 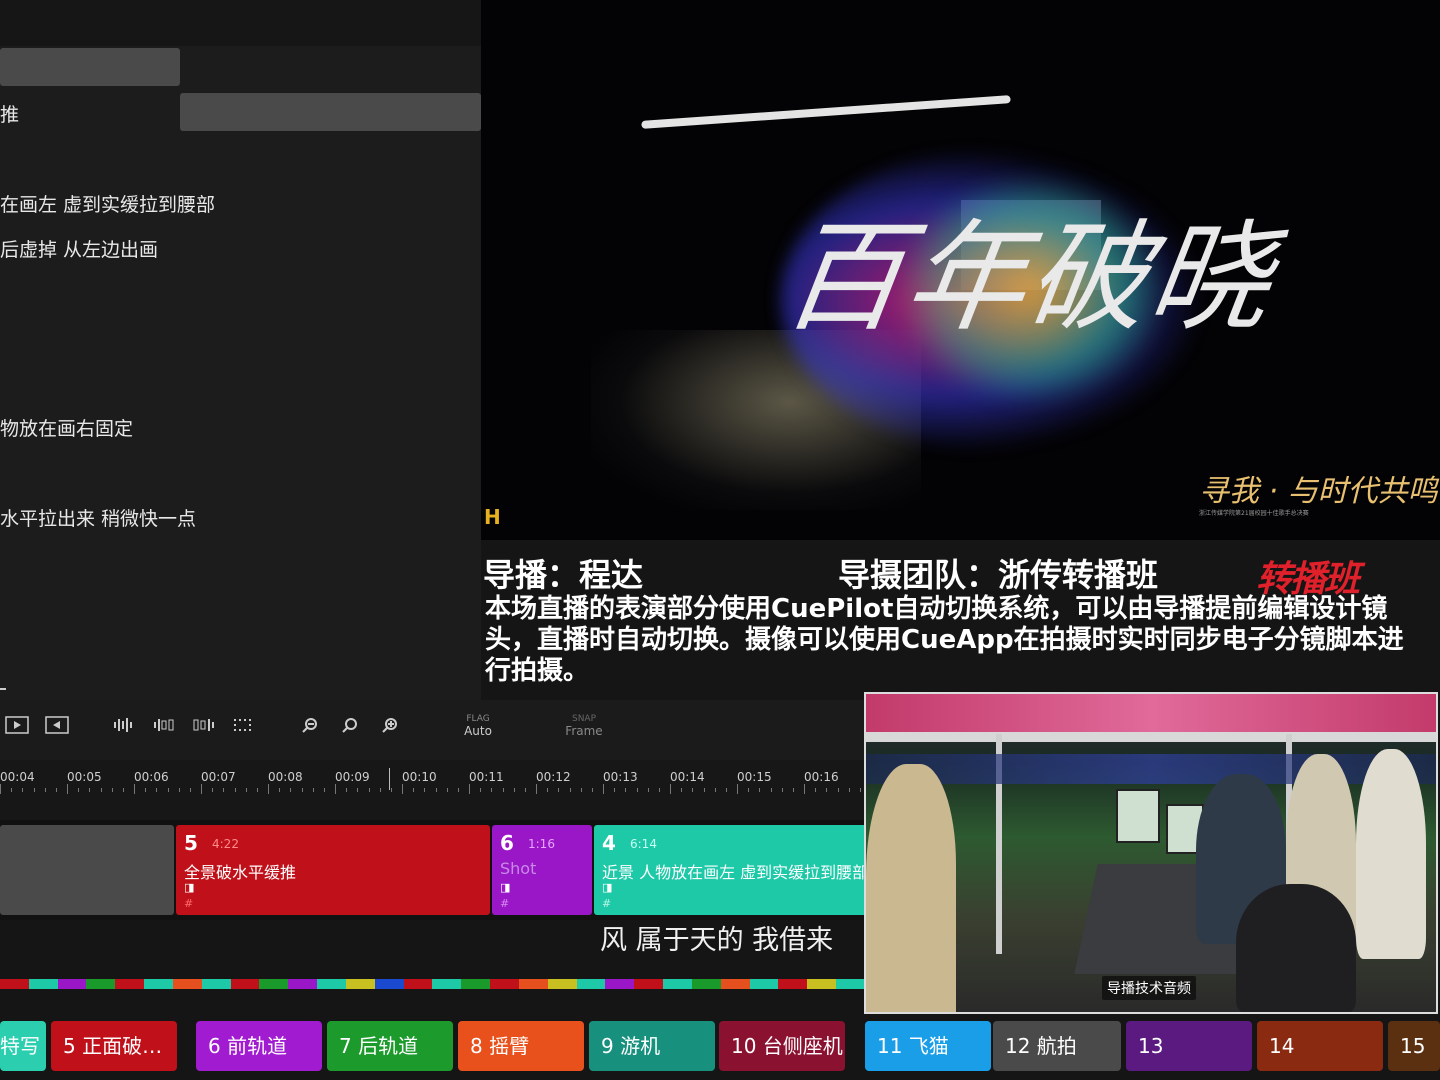 What do you see at coordinates (333, 870) in the screenshot?
I see `shot-block: 5 4:22 全景破水平缓推 ◨ #` at bounding box center [333, 870].